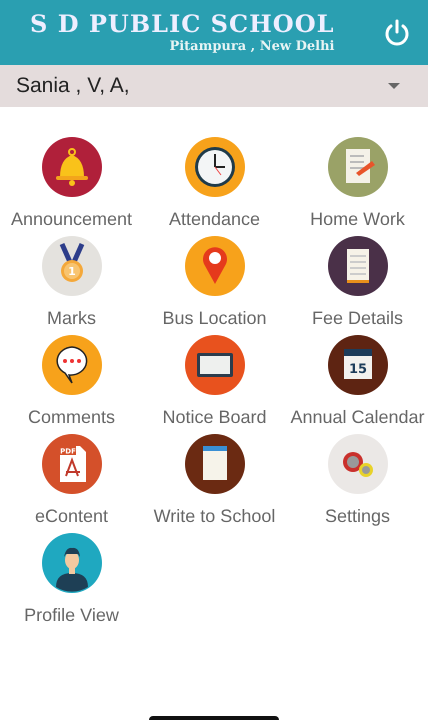  Describe the element at coordinates (214, 167) in the screenshot. I see `clock-icon` at that location.